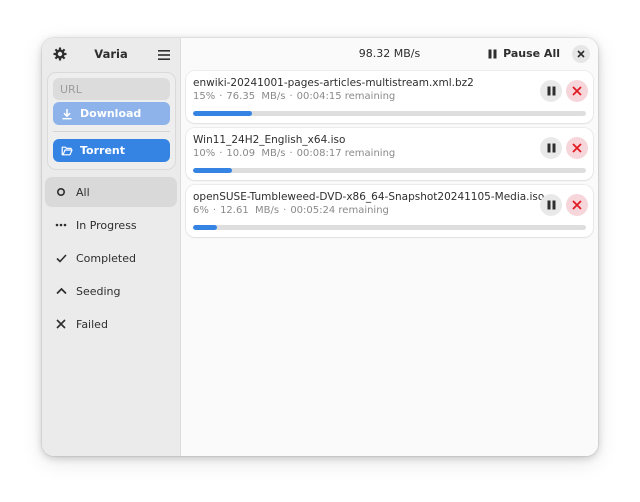 The width and height of the screenshot is (640, 502). Describe the element at coordinates (164, 54) in the screenshot. I see `hamburger-menu-icon` at that location.